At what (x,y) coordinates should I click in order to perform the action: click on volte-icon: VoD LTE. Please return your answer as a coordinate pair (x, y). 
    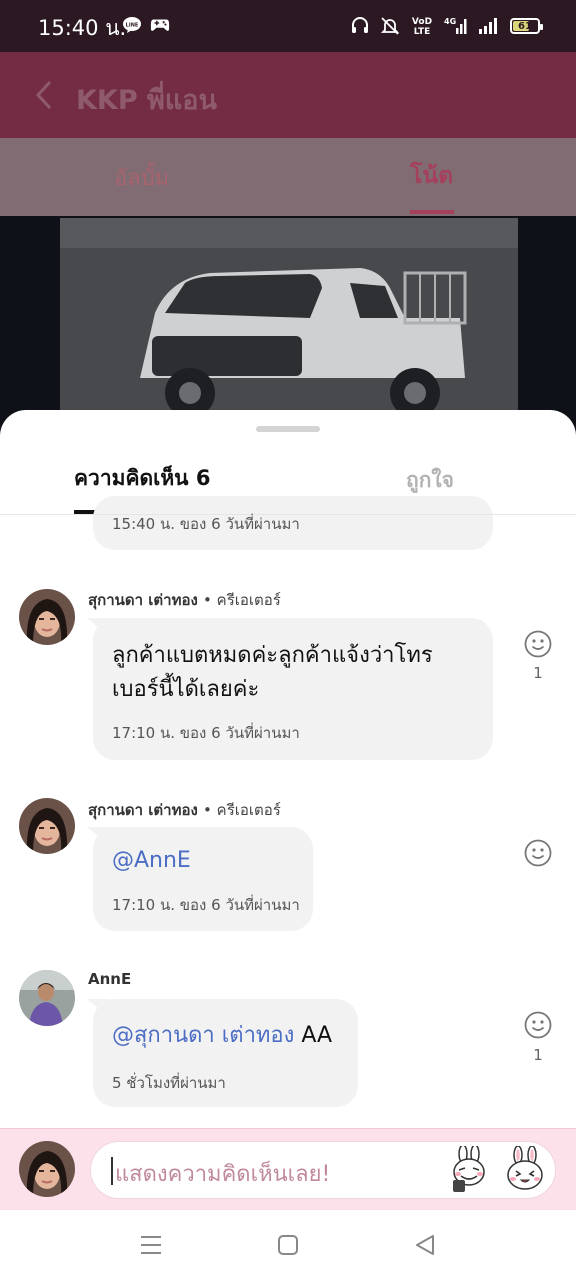
    Looking at the image, I should click on (422, 27).